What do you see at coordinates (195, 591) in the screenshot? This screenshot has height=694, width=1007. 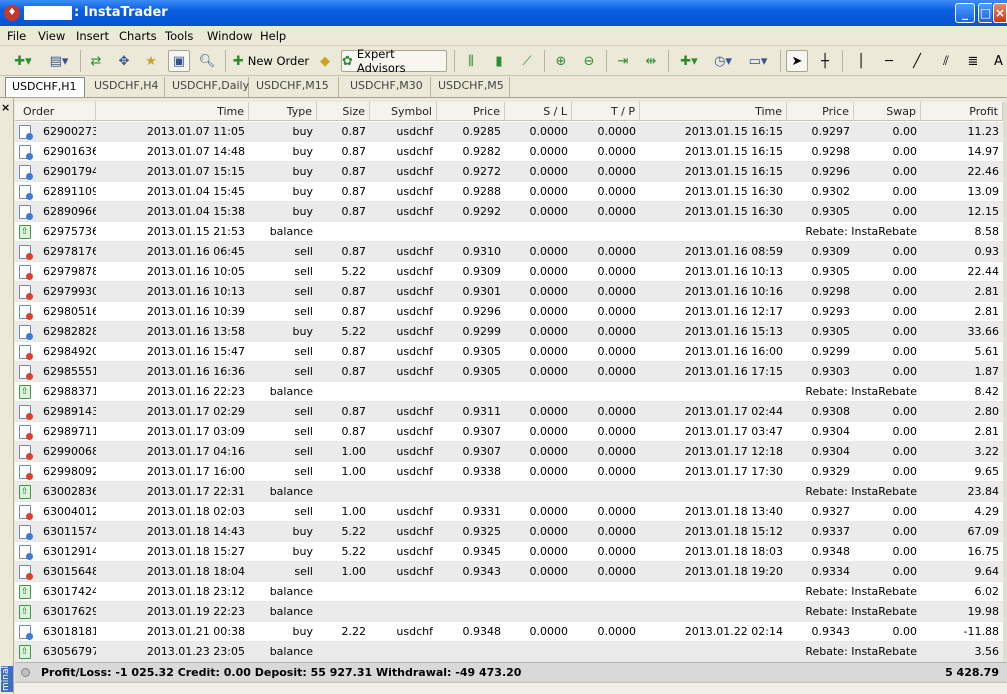 I see `cell-time: 2013.01.18 23:12` at bounding box center [195, 591].